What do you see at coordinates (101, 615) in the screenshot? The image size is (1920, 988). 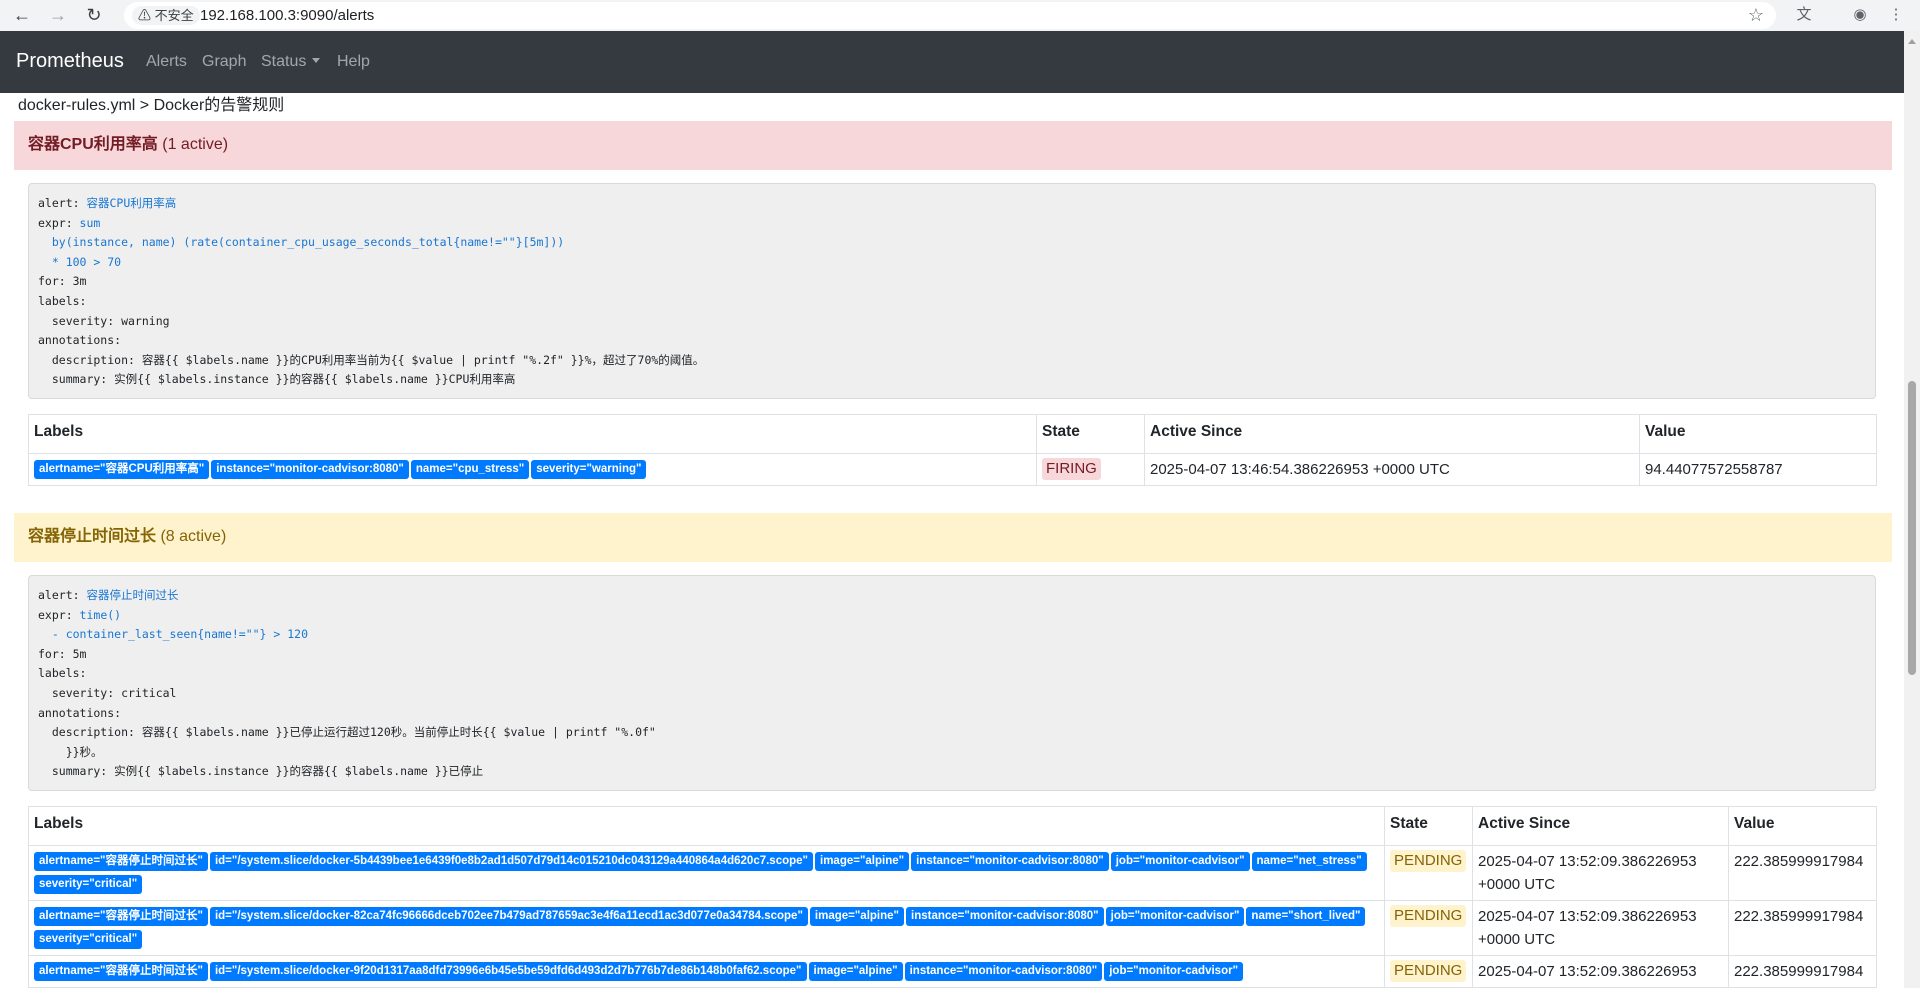 I see `expr-link: time()` at bounding box center [101, 615].